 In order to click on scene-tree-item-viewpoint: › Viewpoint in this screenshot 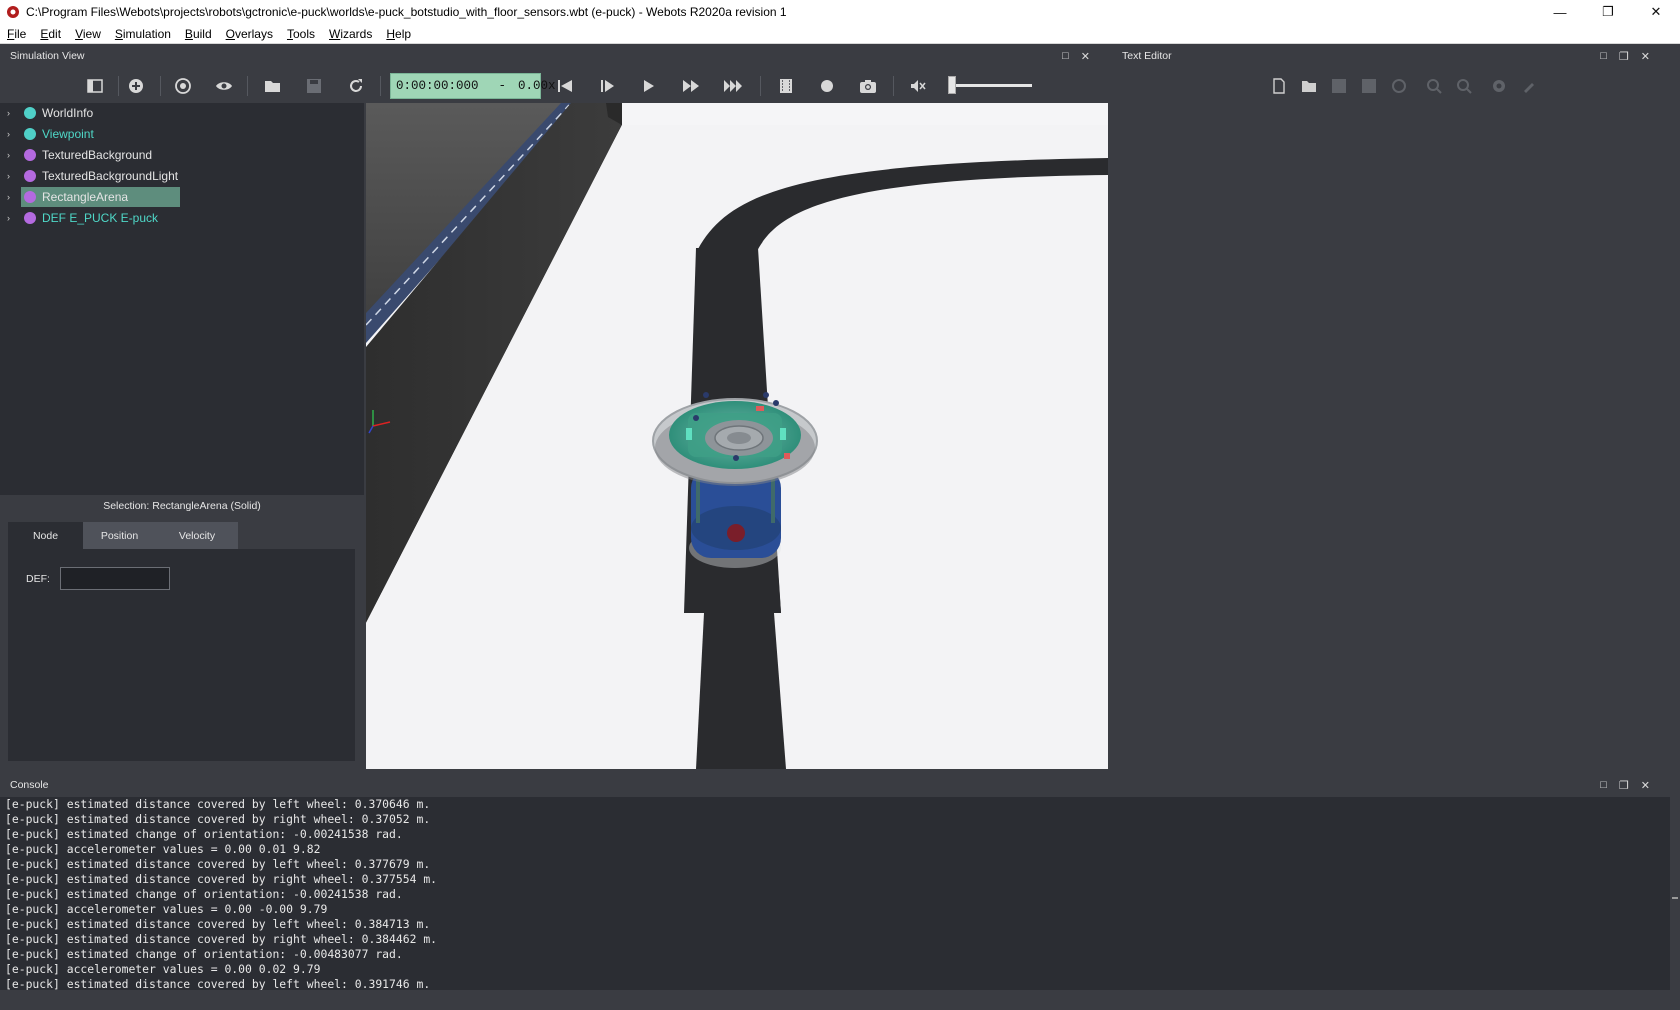, I will do `click(90, 134)`.